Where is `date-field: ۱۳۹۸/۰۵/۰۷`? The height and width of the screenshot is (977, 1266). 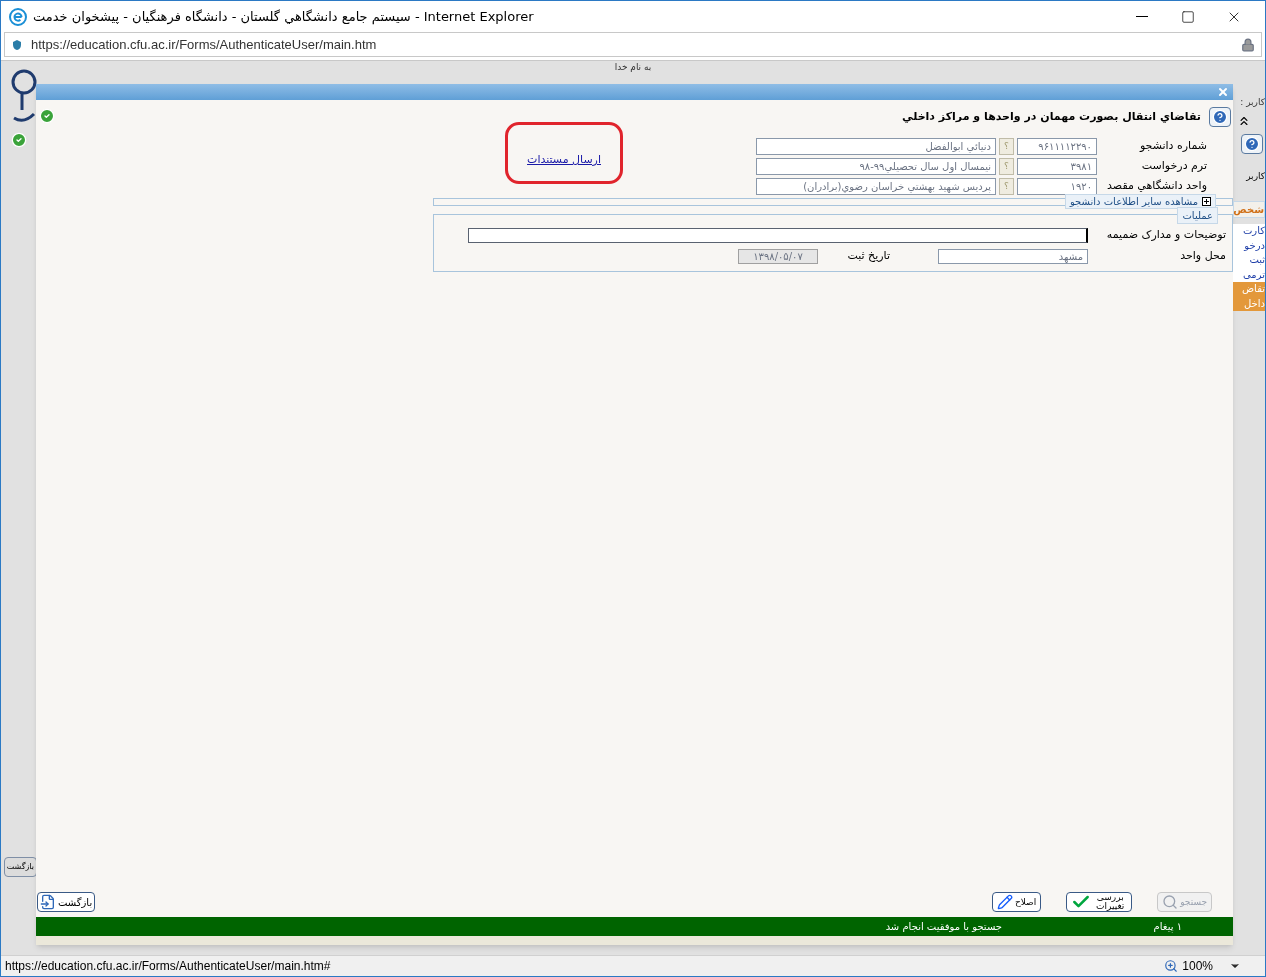 date-field: ۱۳۹۸/۰۵/۰۷ is located at coordinates (778, 256).